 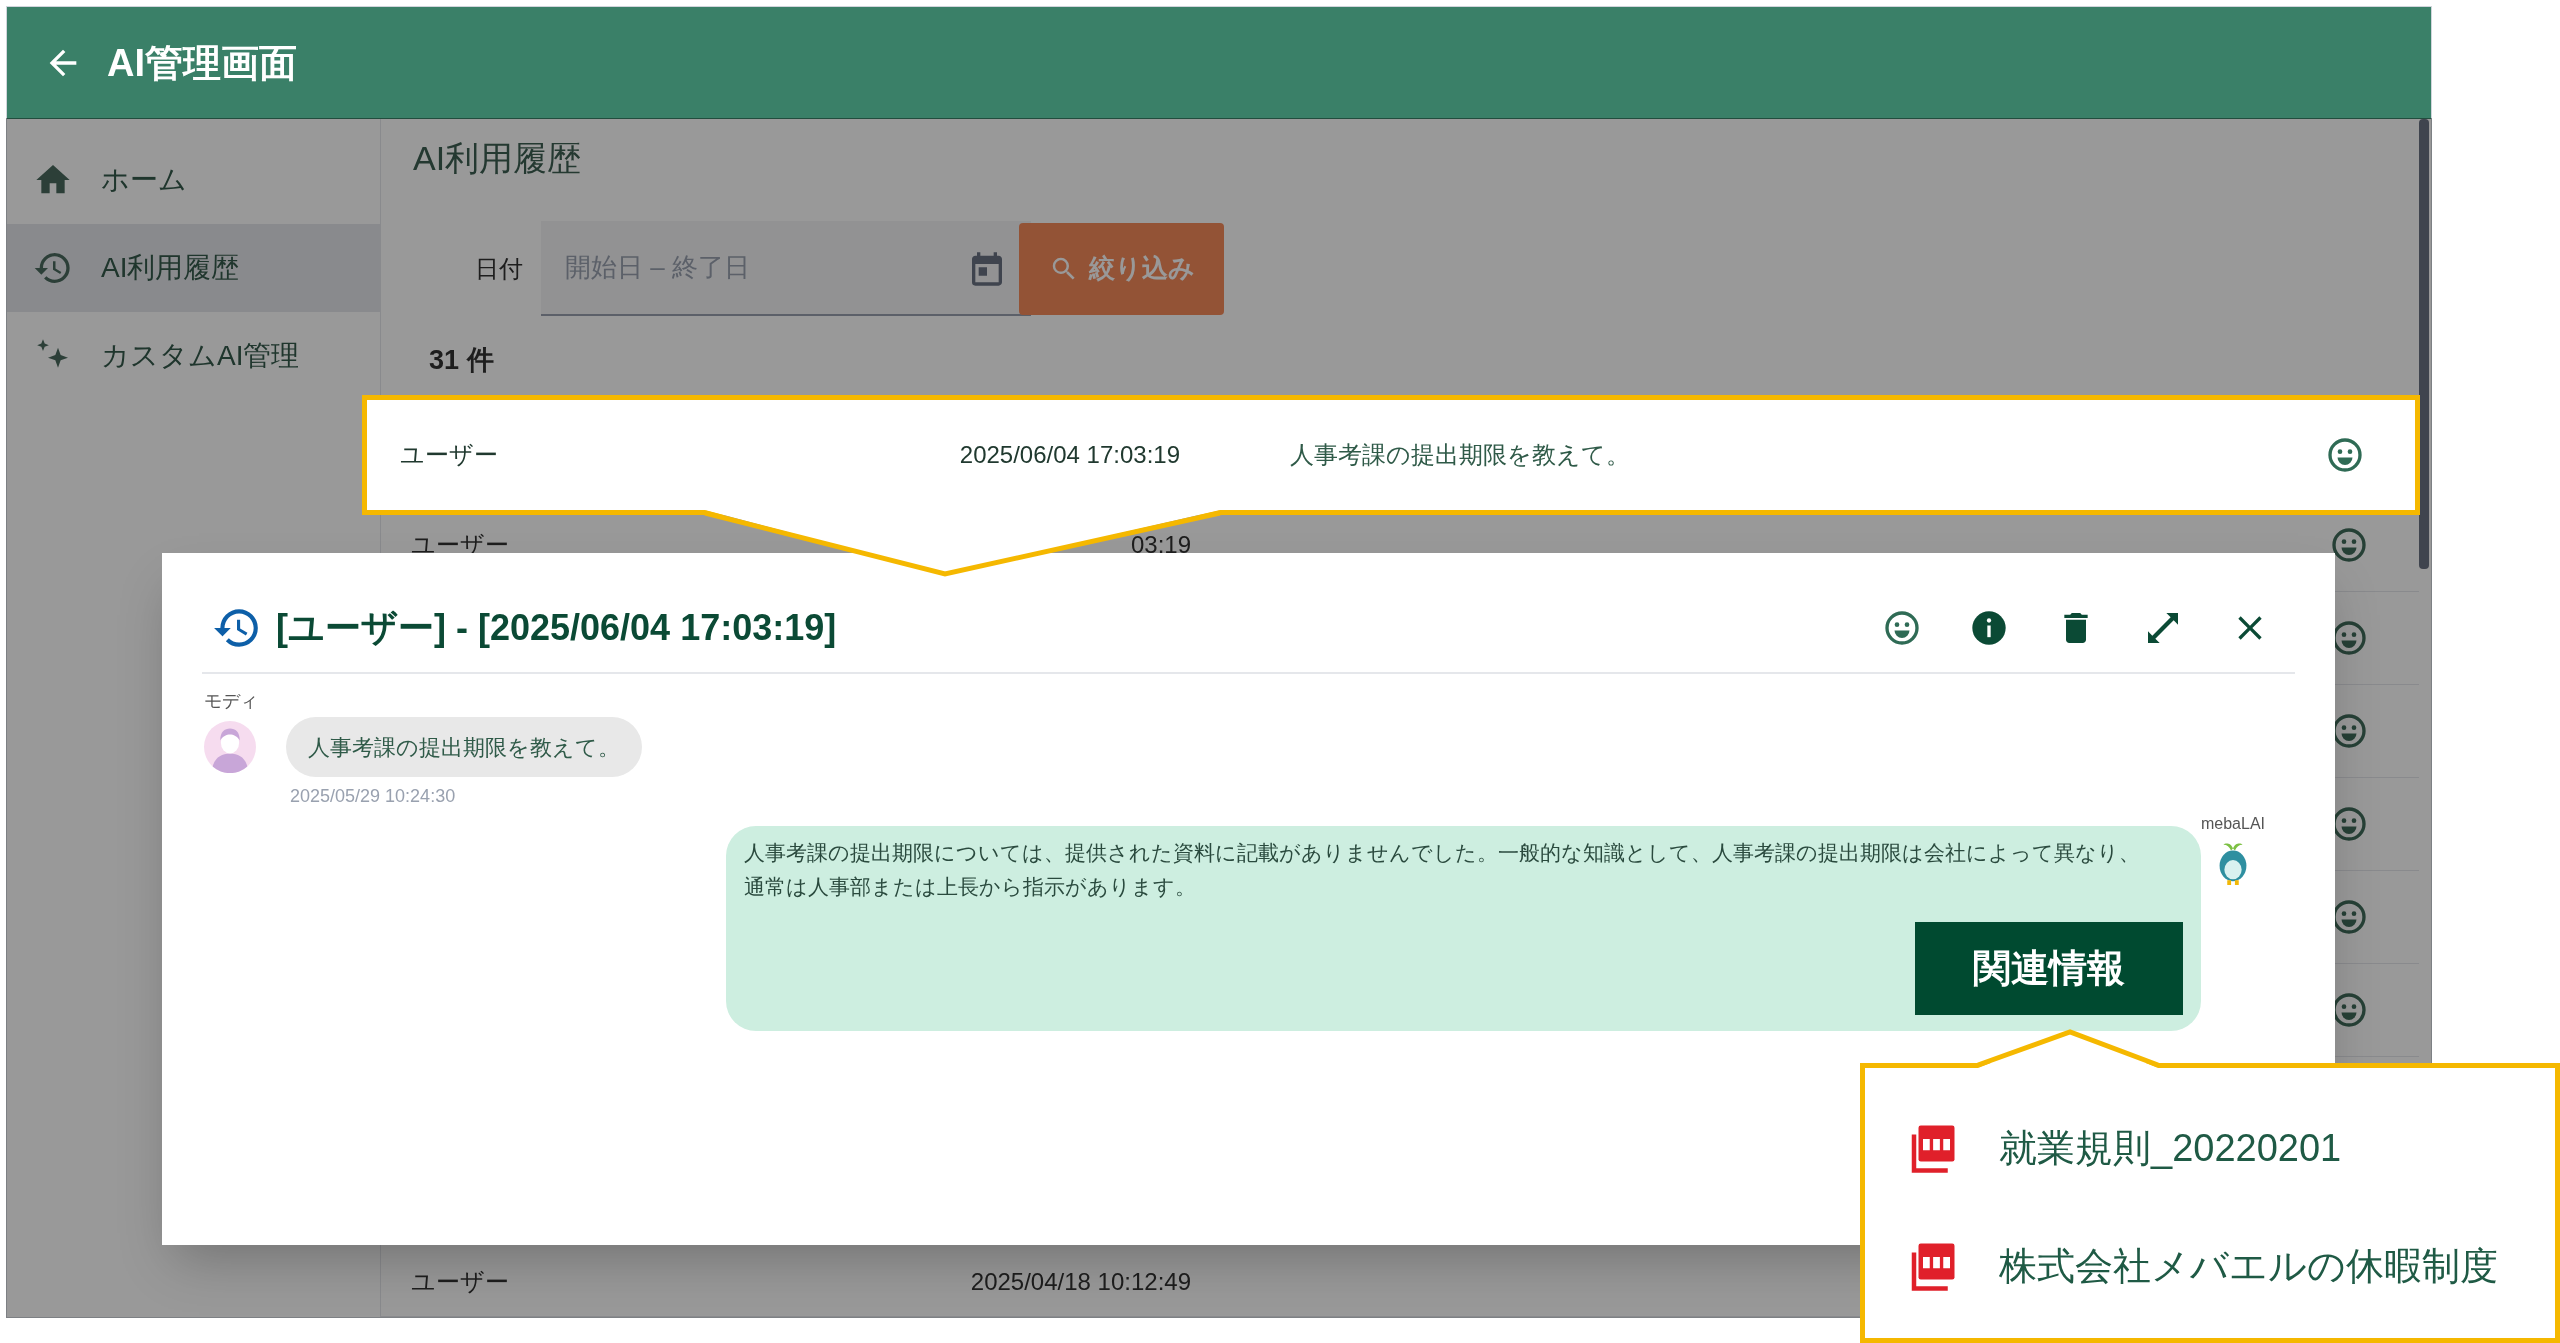 What do you see at coordinates (2424, 344) in the screenshot?
I see `scrollbar-thumb` at bounding box center [2424, 344].